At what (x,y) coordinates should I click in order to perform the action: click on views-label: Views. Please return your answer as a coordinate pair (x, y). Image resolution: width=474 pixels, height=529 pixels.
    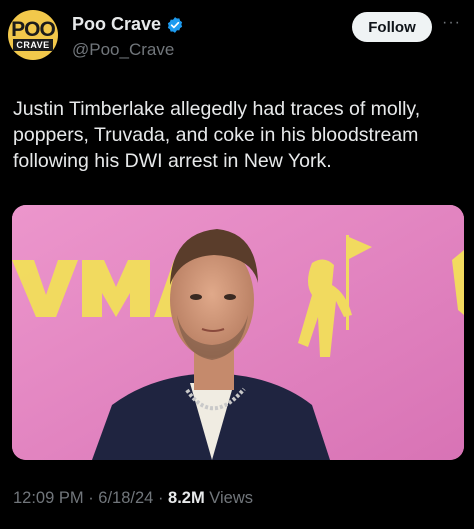
    Looking at the image, I should click on (229, 498).